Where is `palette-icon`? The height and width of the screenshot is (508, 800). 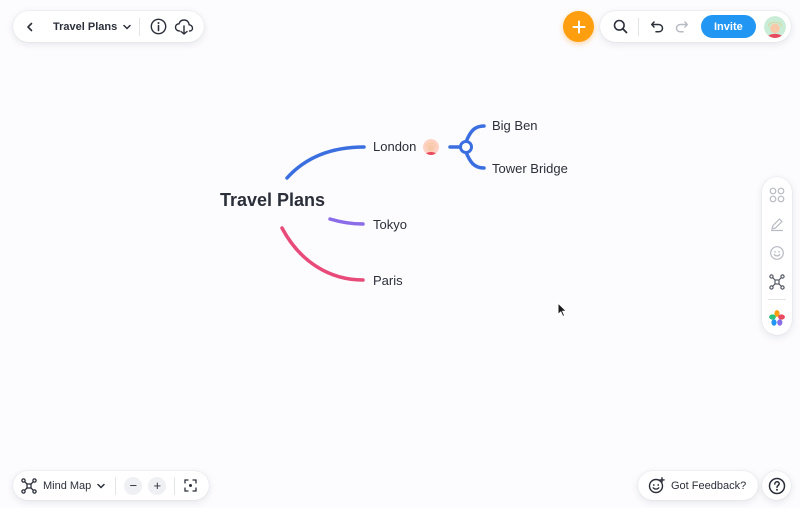
palette-icon is located at coordinates (777, 317).